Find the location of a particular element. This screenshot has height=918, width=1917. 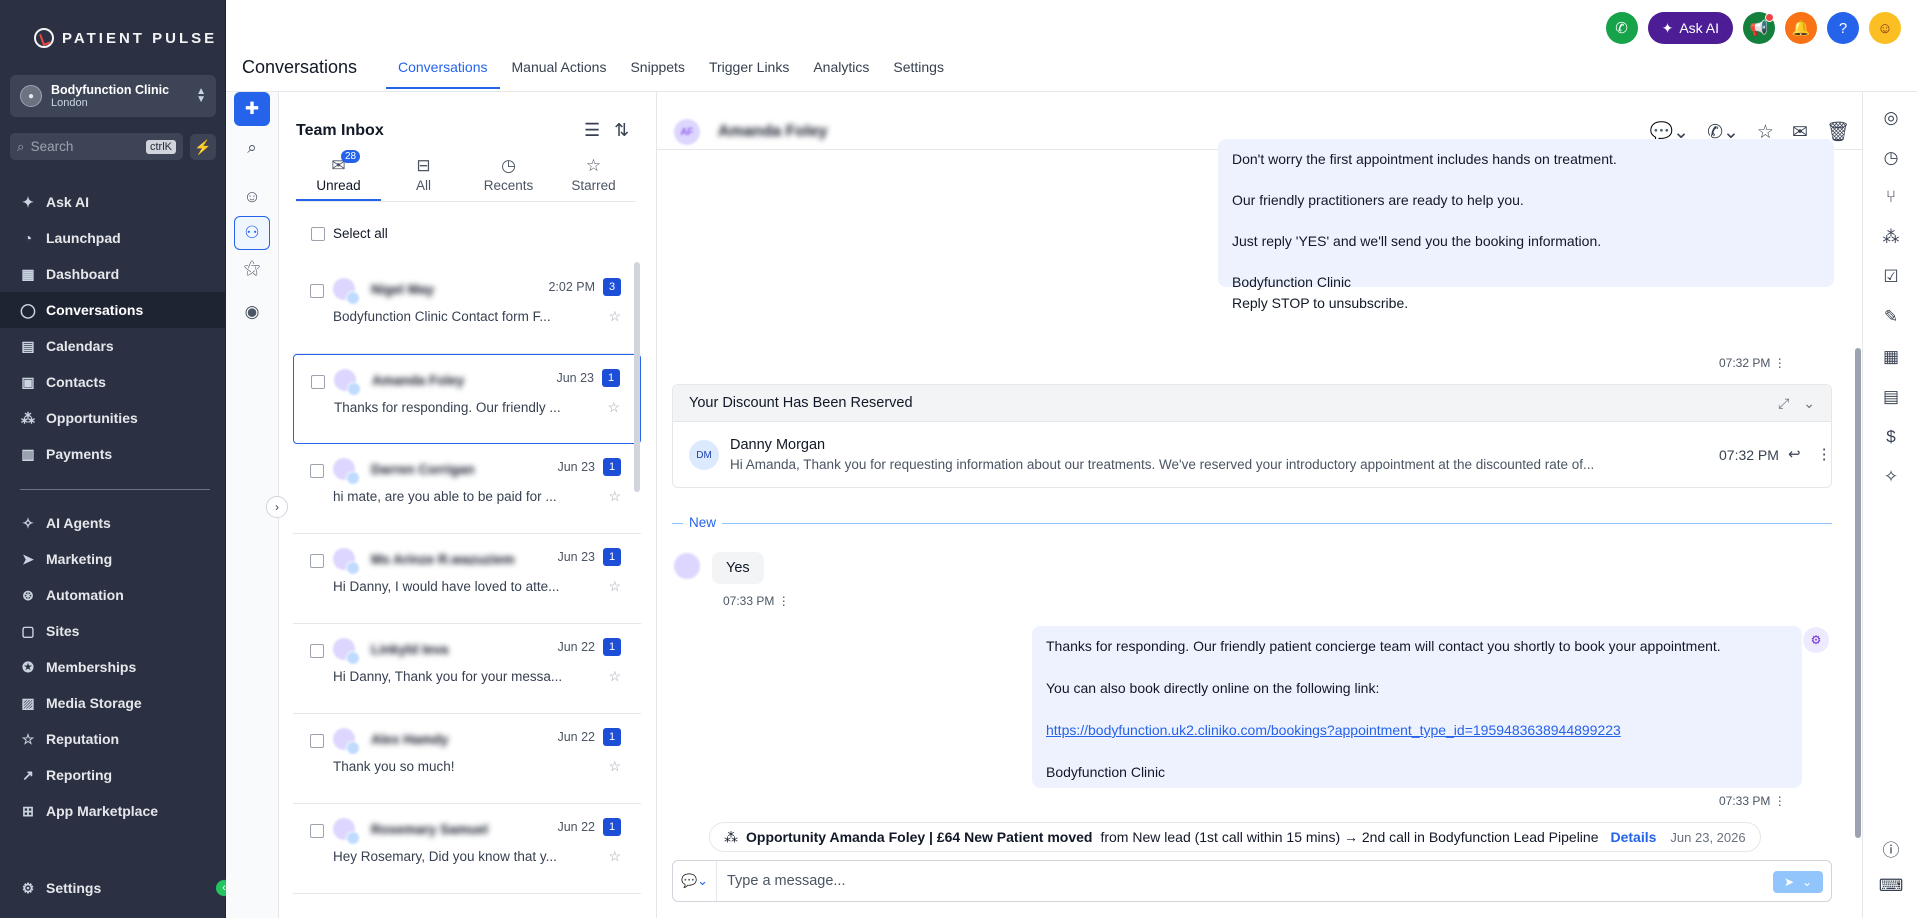

ask-ai-button: ✦ Ask AI is located at coordinates (1690, 28).